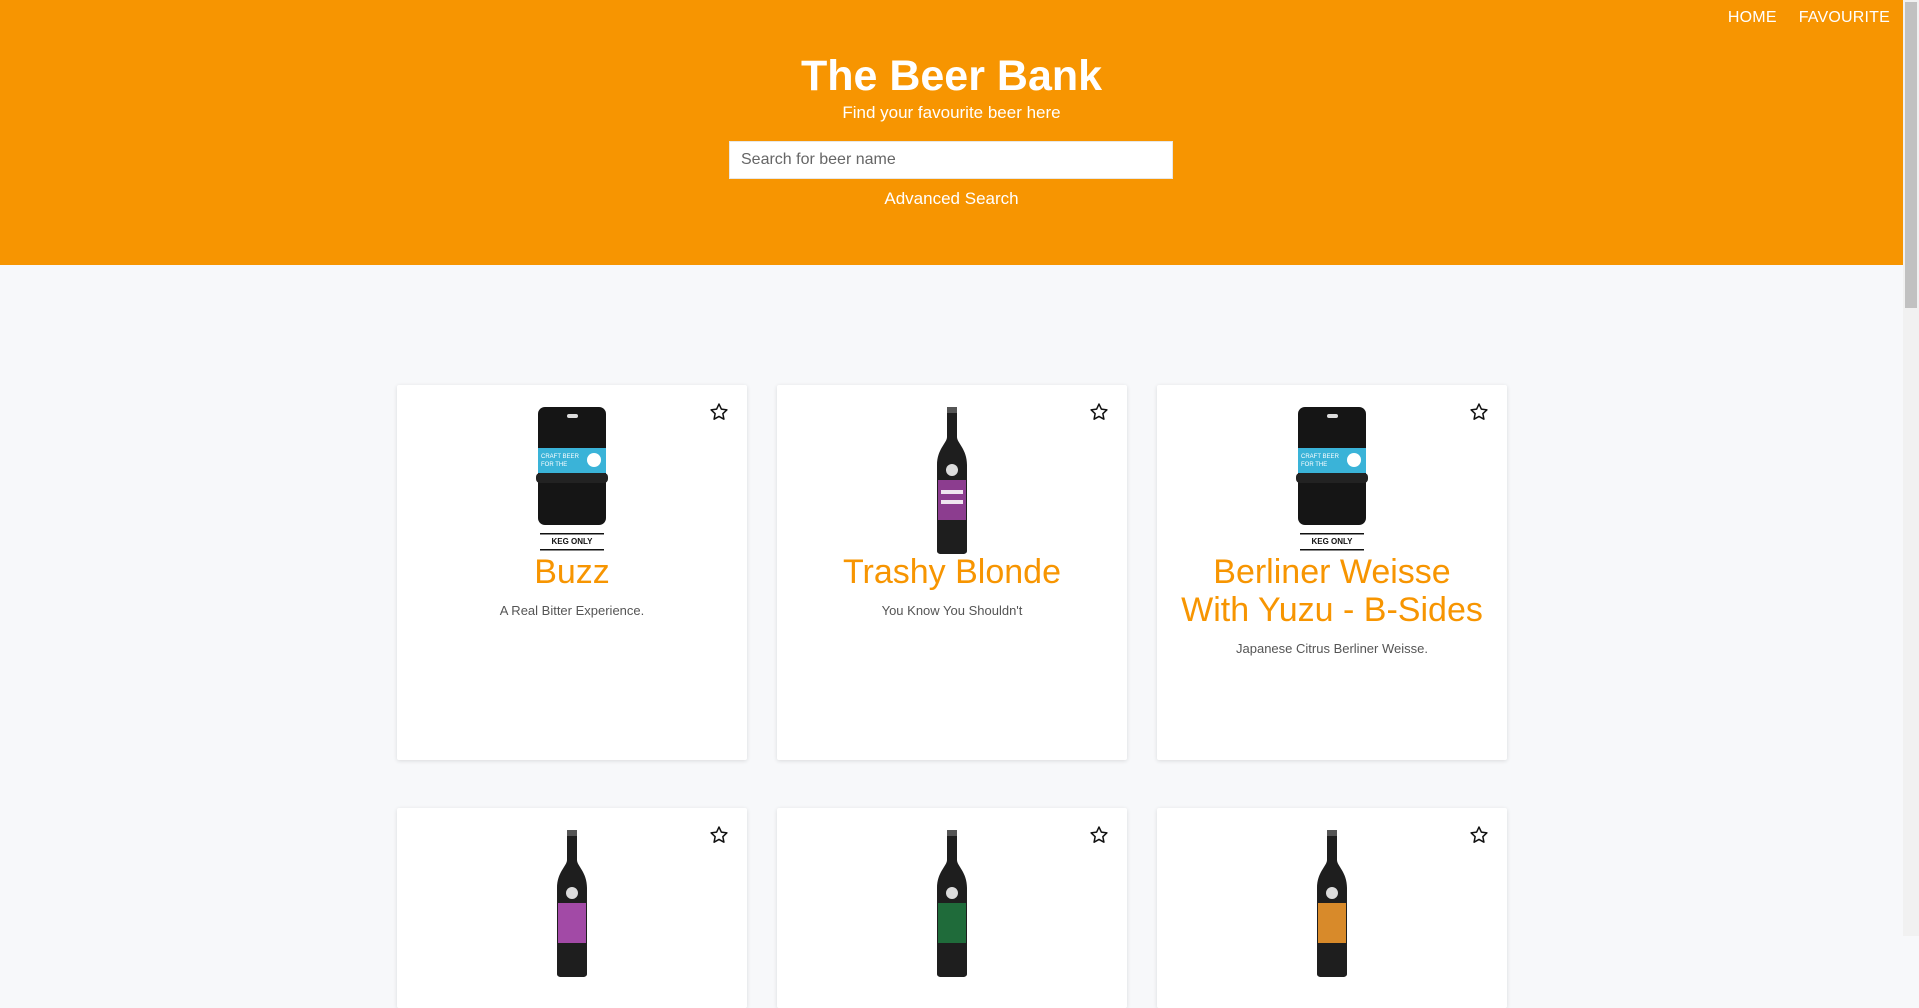 The height and width of the screenshot is (1008, 1919). I want to click on beer-name: Berliner Weisse With Yuzu - B-Sides, so click(1332, 591).